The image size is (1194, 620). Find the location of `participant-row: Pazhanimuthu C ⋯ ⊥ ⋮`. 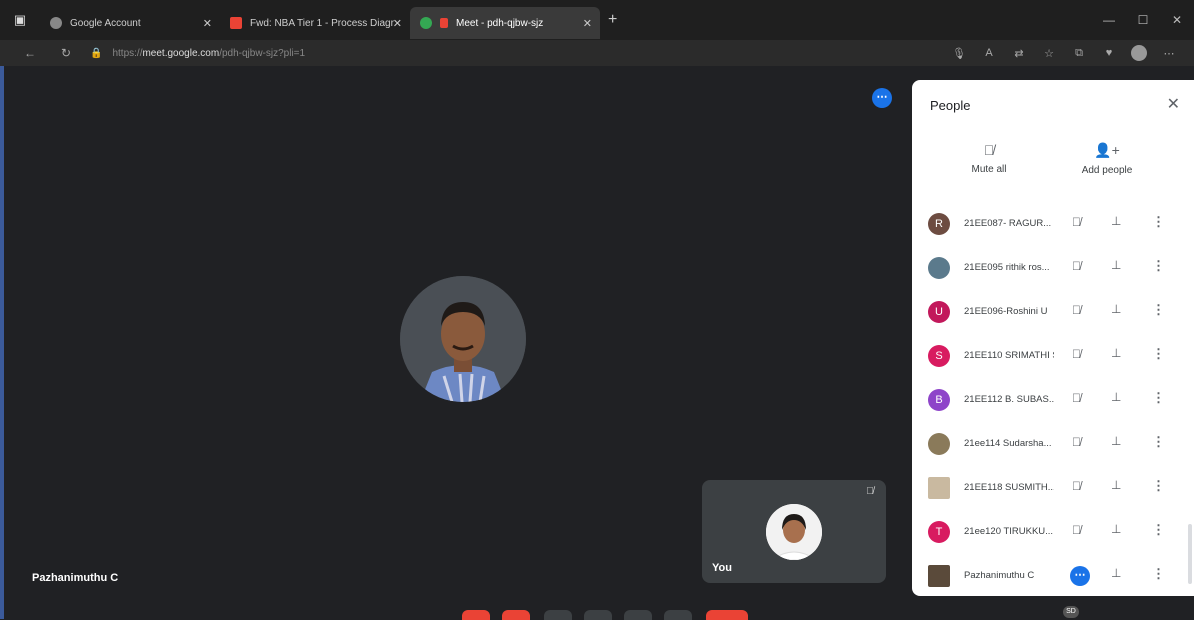

participant-row: Pazhanimuthu C ⋯ ⊥ ⋮ is located at coordinates (1053, 578).